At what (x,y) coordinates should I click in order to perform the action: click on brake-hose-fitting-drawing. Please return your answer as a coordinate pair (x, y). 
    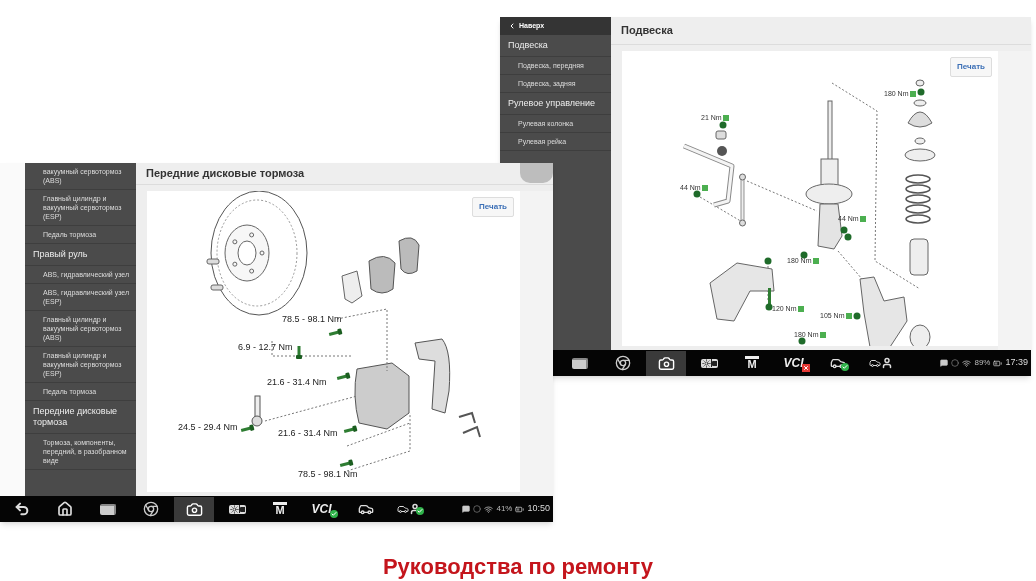
    Looking at the image, I should click on (257, 411).